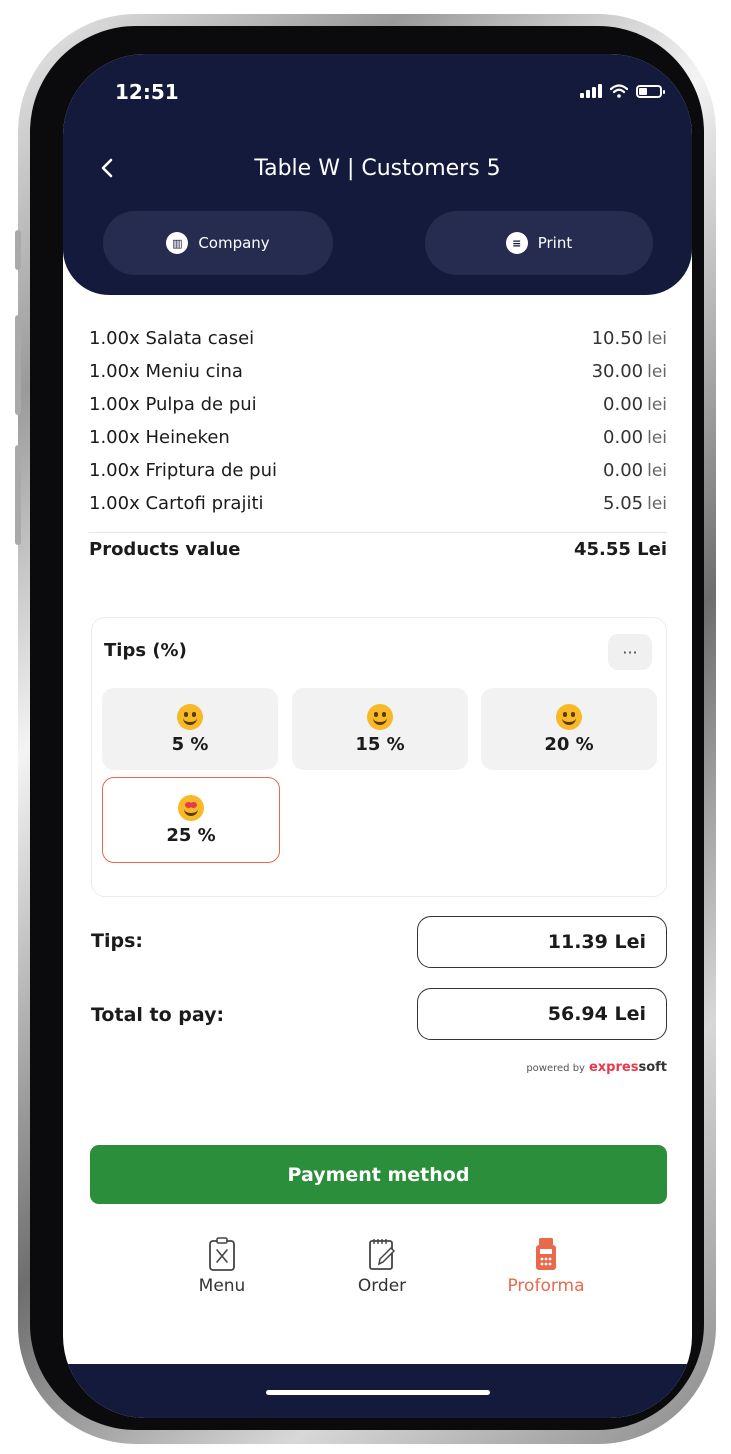  I want to click on item-name: Friptura de pui, so click(211, 470).